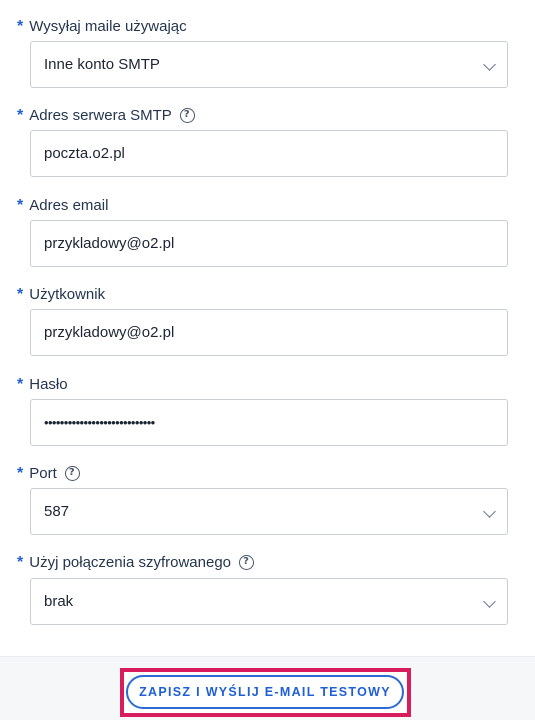 The height and width of the screenshot is (720, 535). I want to click on save-and-send-test-email-button: ZAPISZ I WYŚLIJ E-MAIL TESTOWY, so click(265, 692).